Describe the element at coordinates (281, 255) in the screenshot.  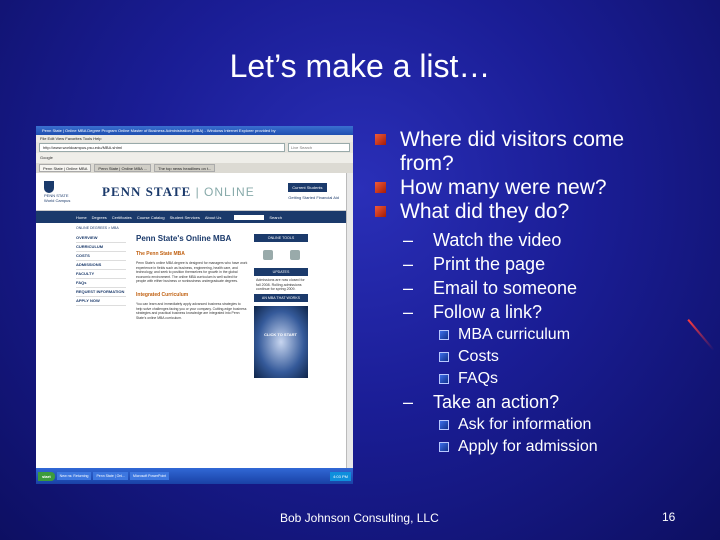
I see `tool-icons` at that location.